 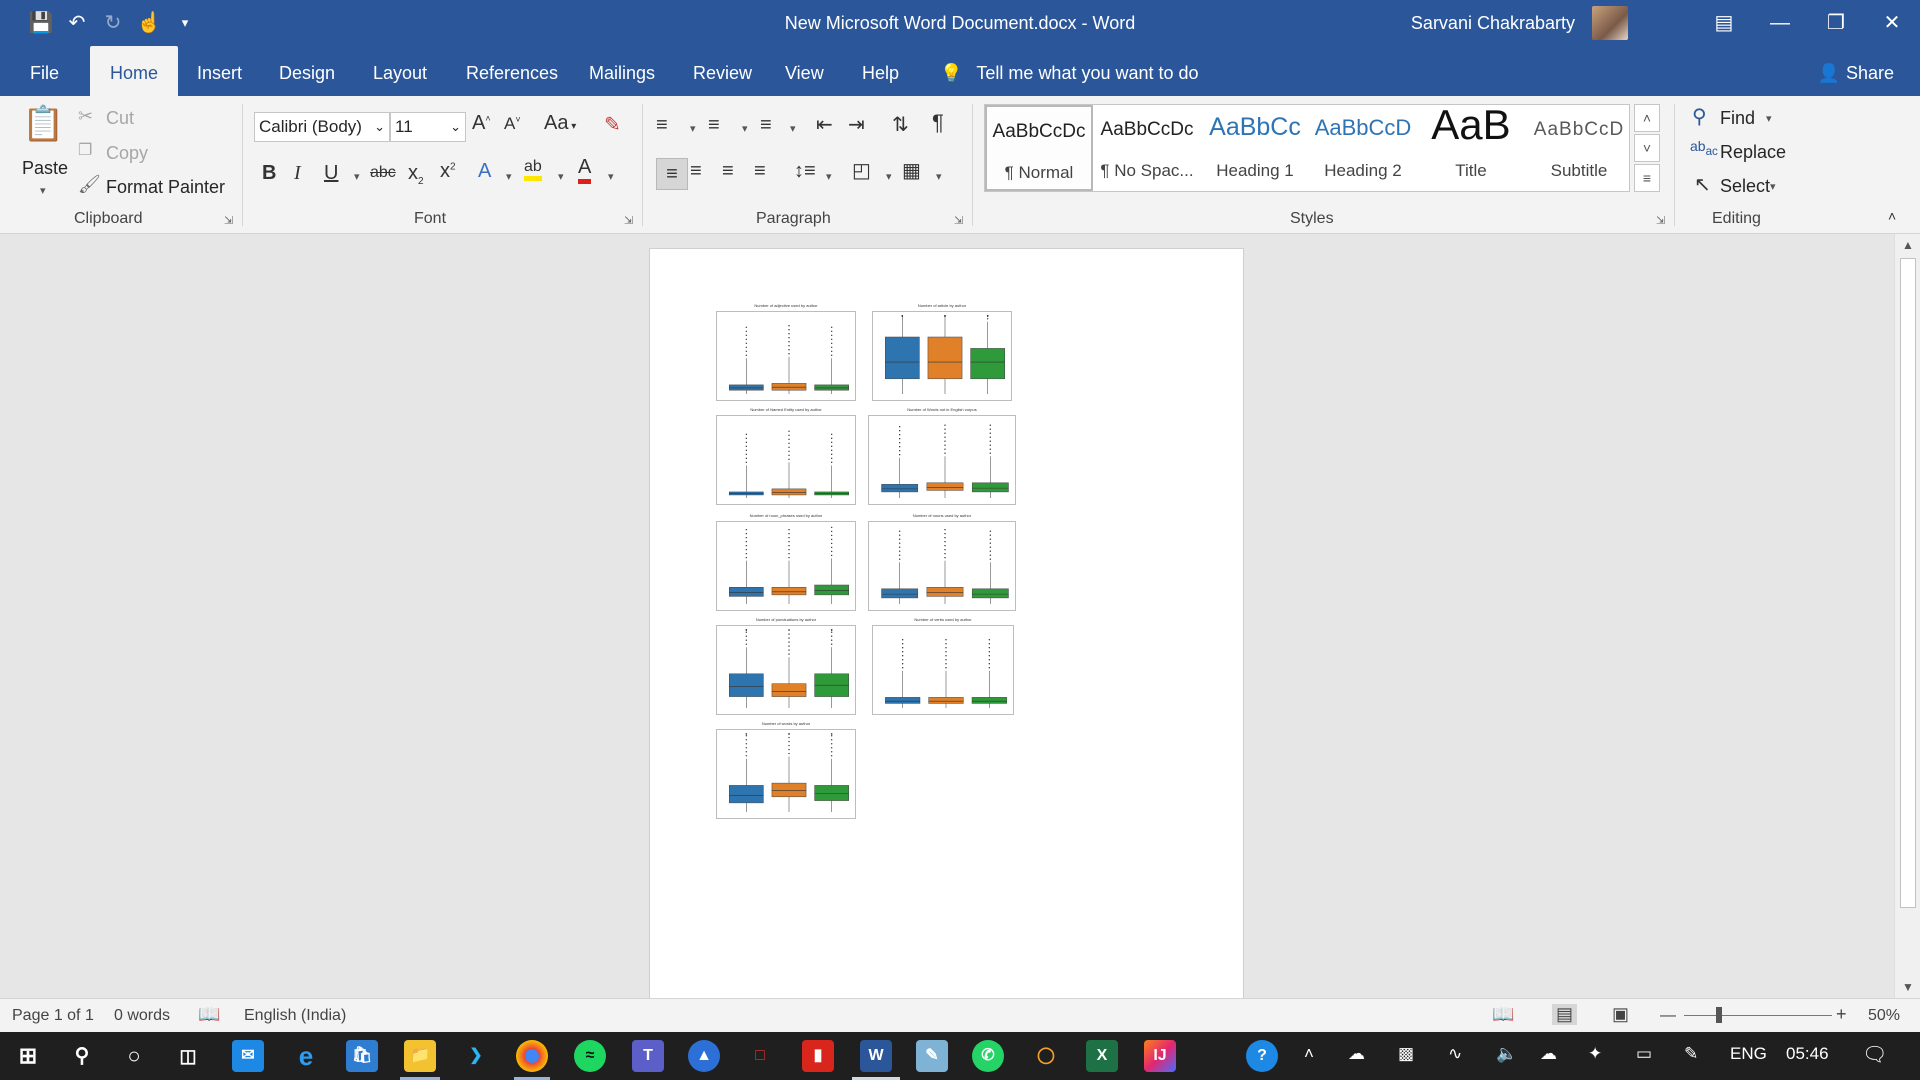 I want to click on volume-icon: 🔈, so click(x=1506, y=1054).